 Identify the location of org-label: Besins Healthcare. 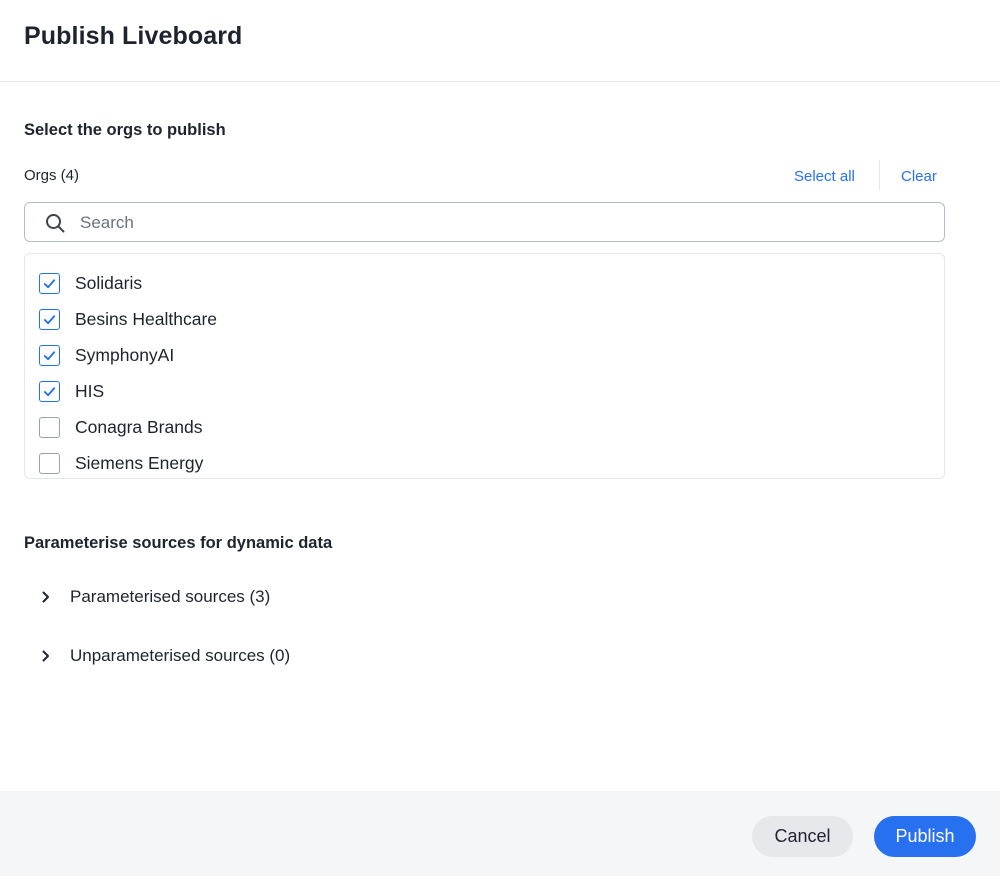
(146, 318).